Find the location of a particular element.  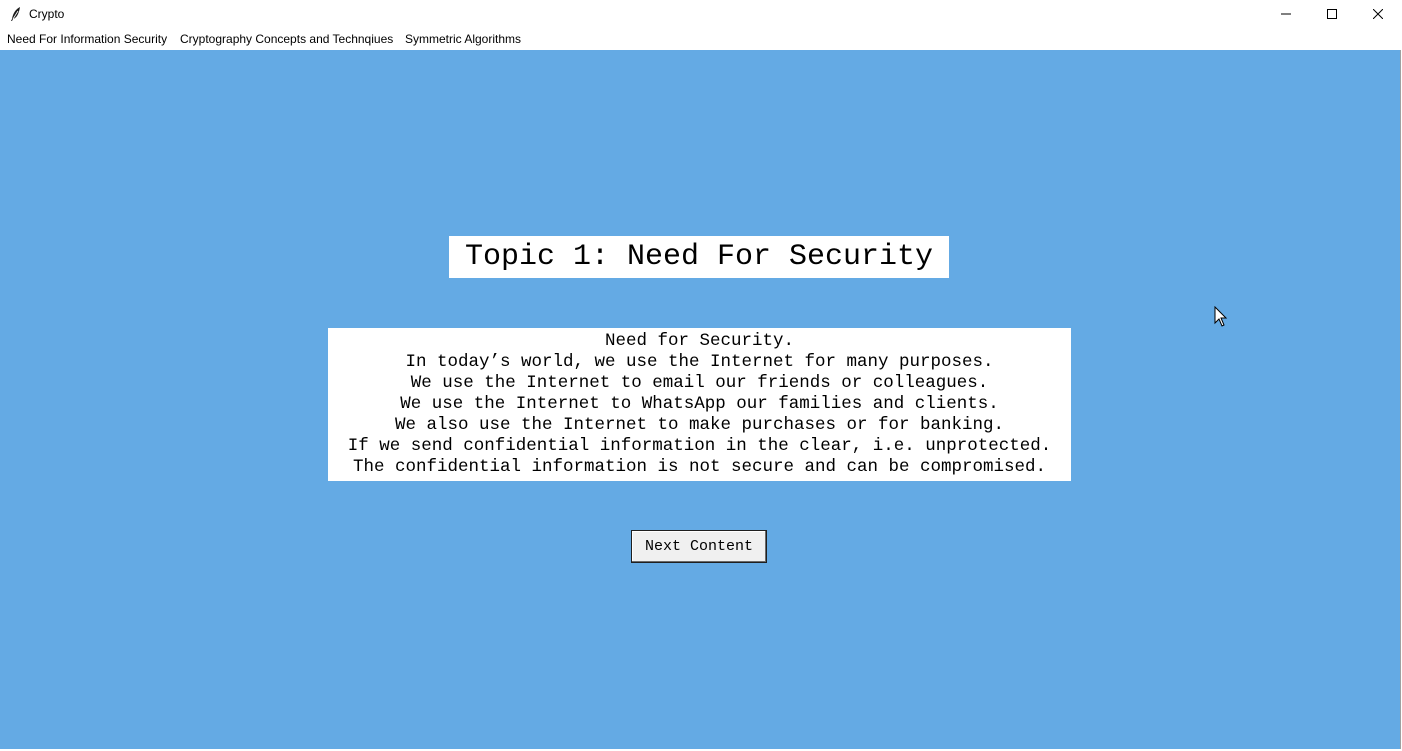

body-line: Need for Security. is located at coordinates (699, 341).